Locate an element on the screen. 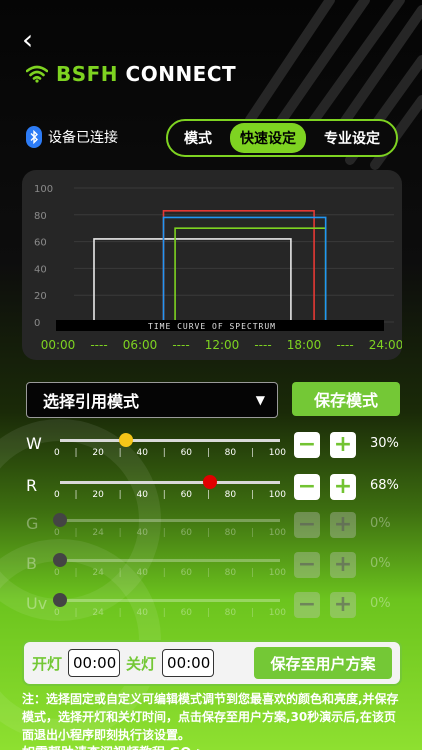  mode-select-dropdown: 选择引用模式 ▼ is located at coordinates (152, 400).